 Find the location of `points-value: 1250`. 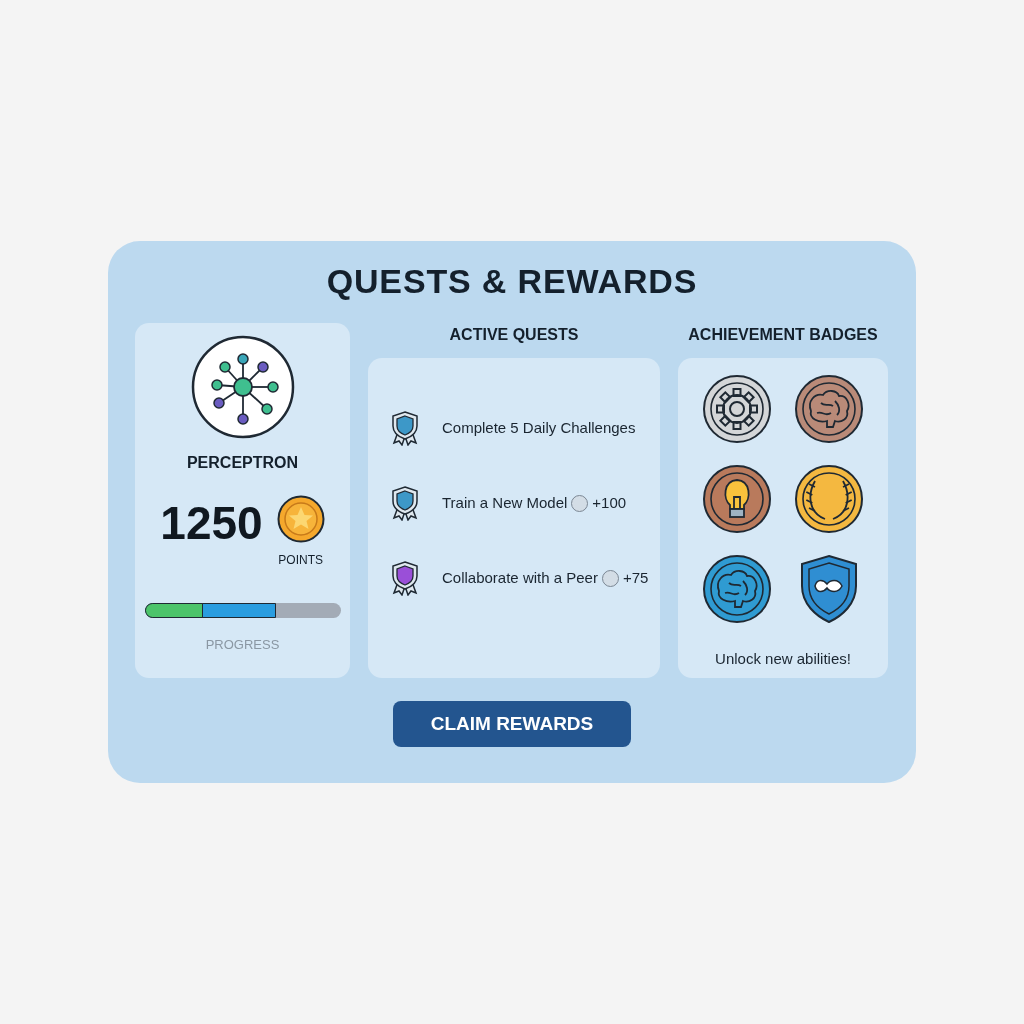

points-value: 1250 is located at coordinates (211, 523).